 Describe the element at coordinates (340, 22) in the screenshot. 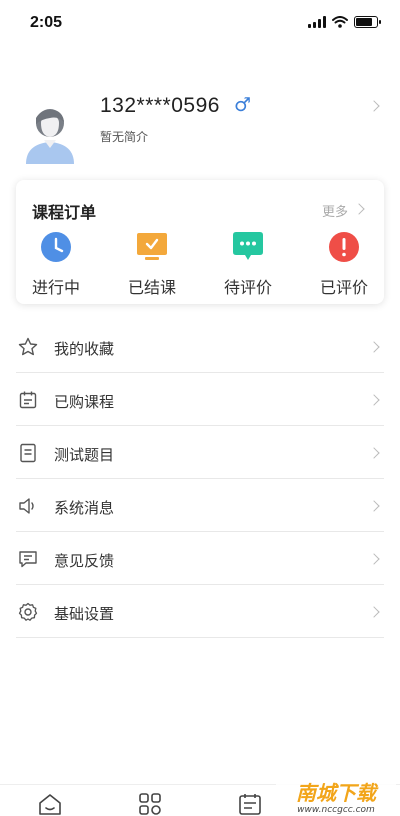

I see `wifi-icon` at that location.